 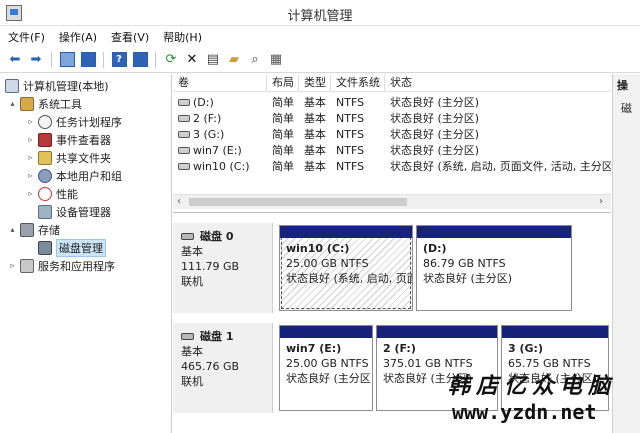 I want to click on refresh-icon: ⟳, so click(x=171, y=60).